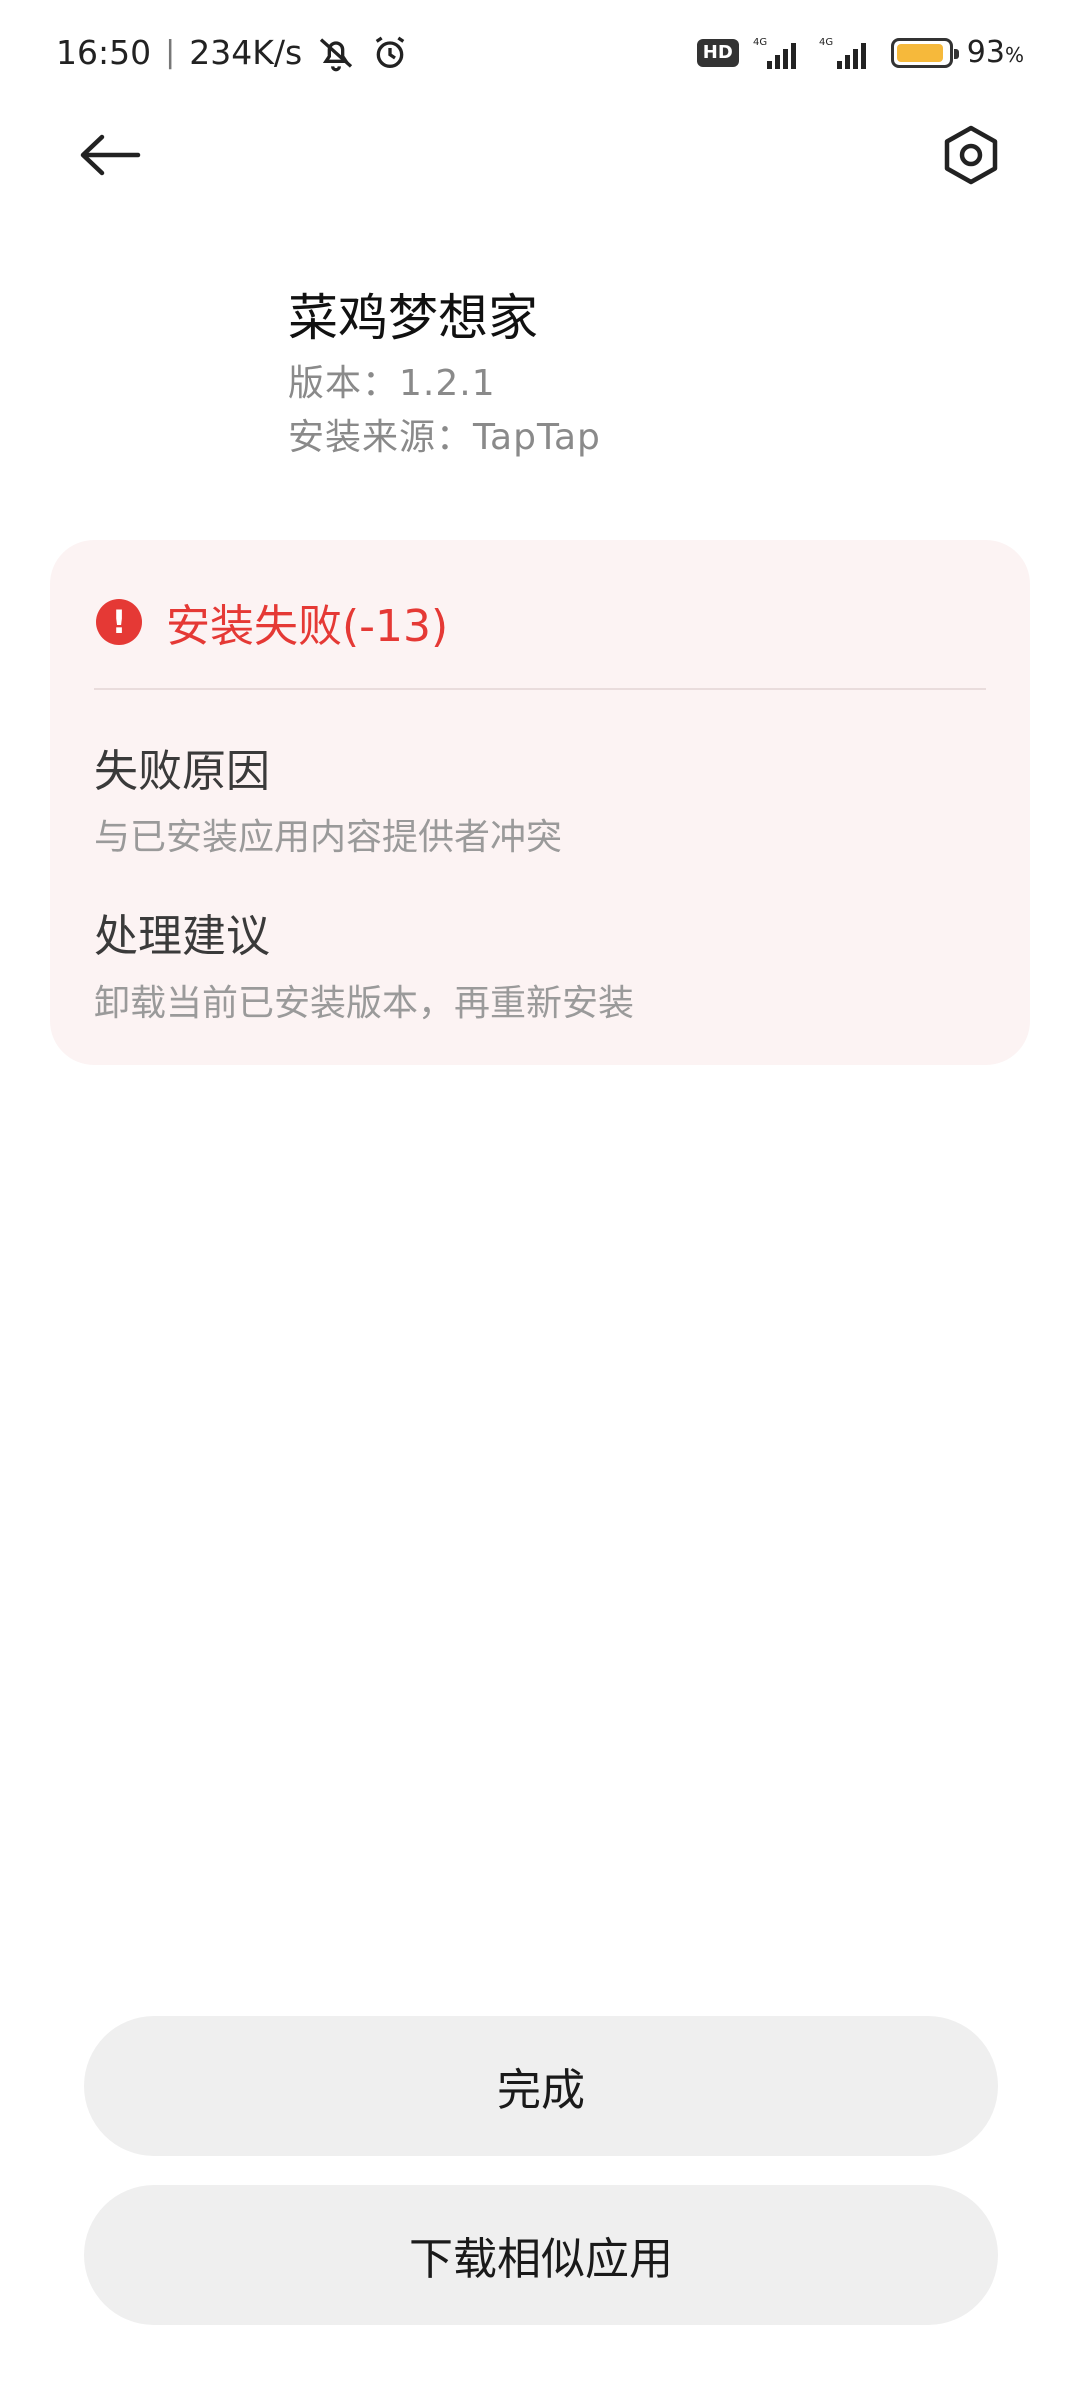  I want to click on status-right: HD 4G 4G 93%, so click(860, 53).